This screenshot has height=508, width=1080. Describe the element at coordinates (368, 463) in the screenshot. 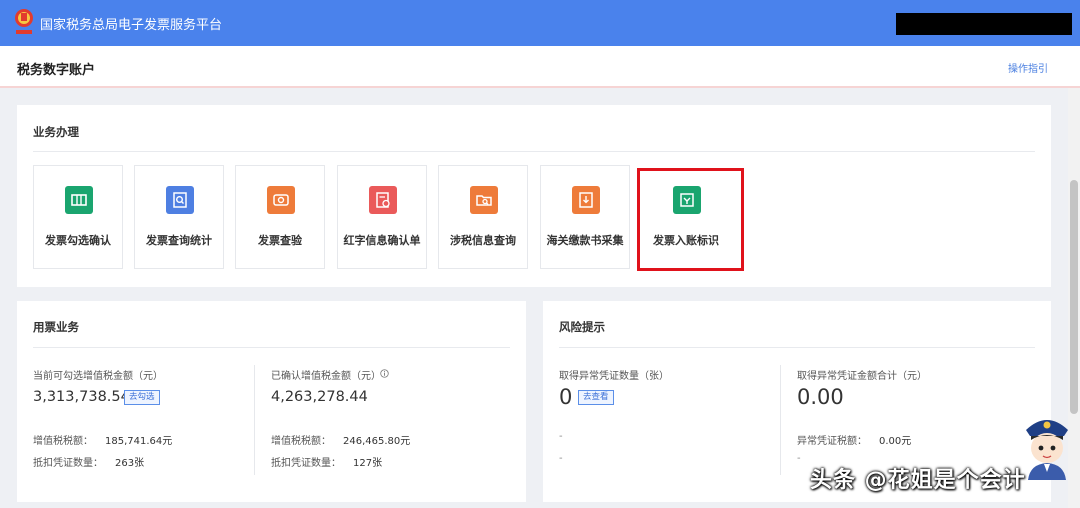

I see `deduction-count-value: 127张` at that location.